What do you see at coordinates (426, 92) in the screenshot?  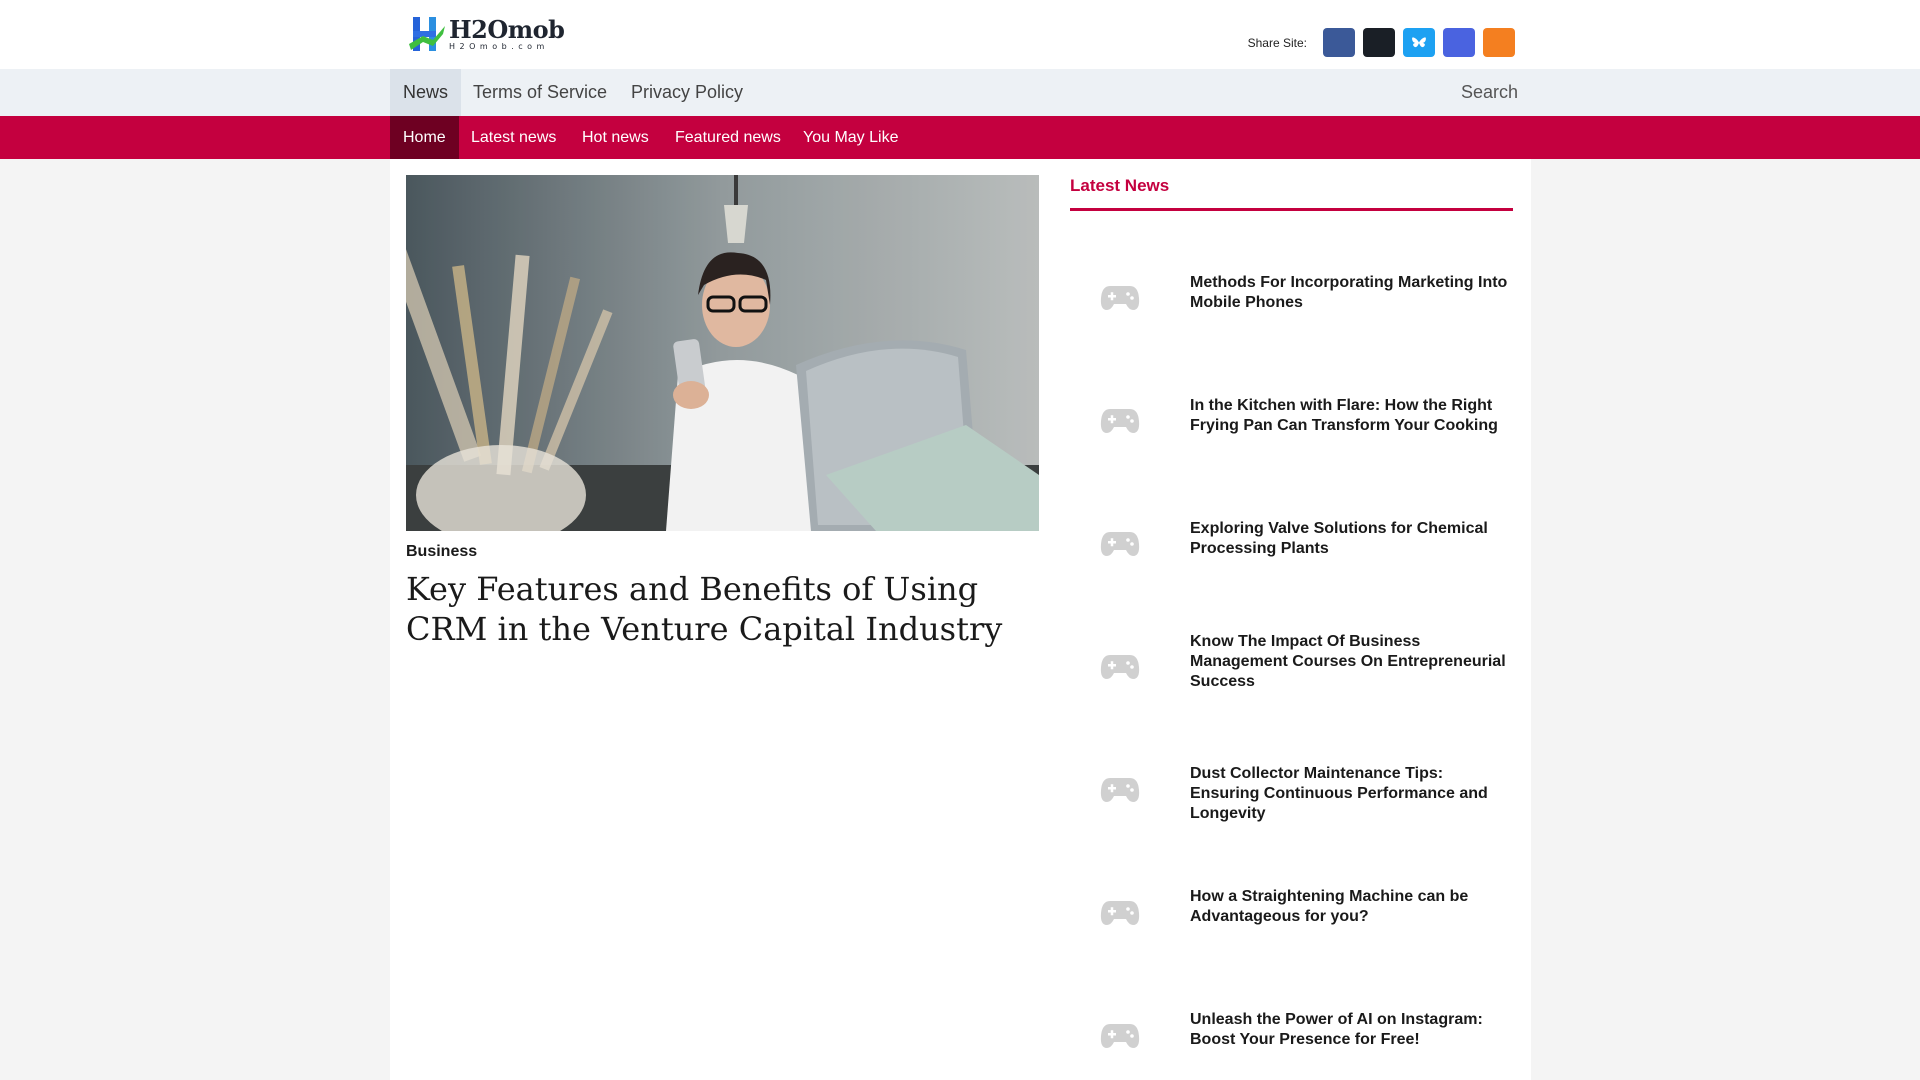 I see `nav-item-news: News` at bounding box center [426, 92].